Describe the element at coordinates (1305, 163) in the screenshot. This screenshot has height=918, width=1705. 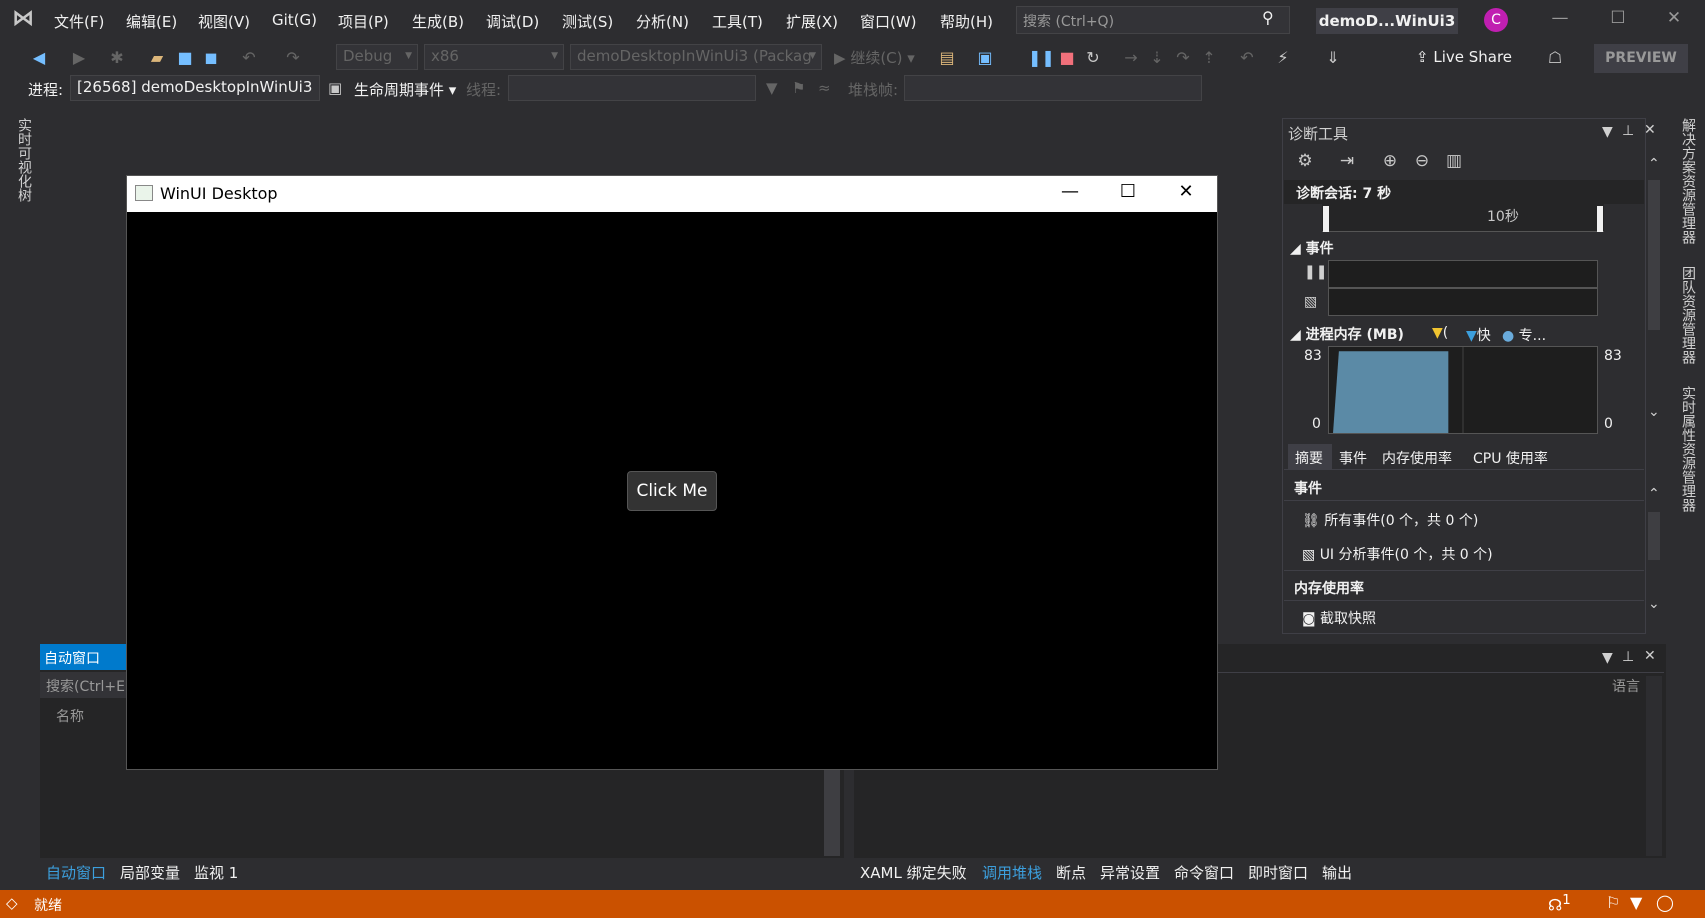
I see `settings-gear-icon: ⚙` at that location.